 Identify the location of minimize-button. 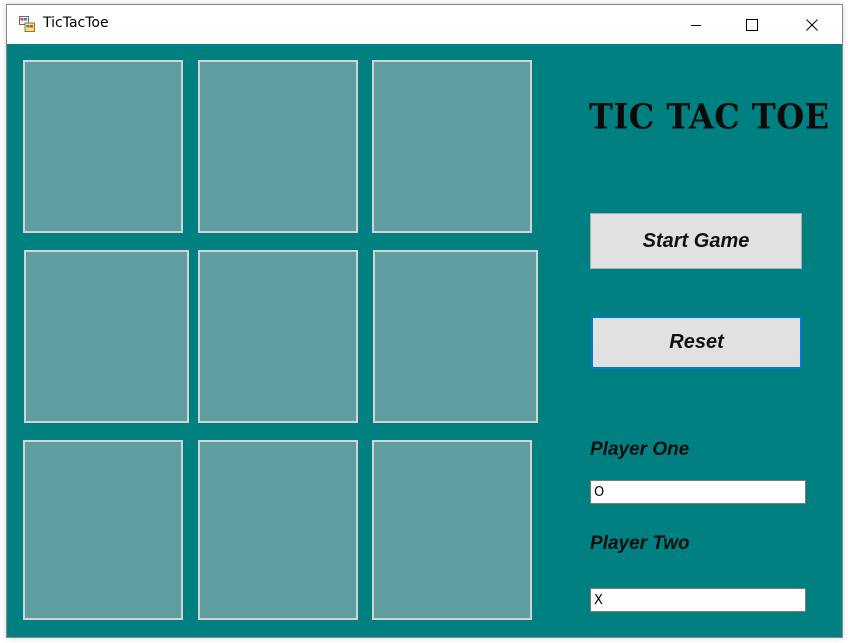
(696, 24).